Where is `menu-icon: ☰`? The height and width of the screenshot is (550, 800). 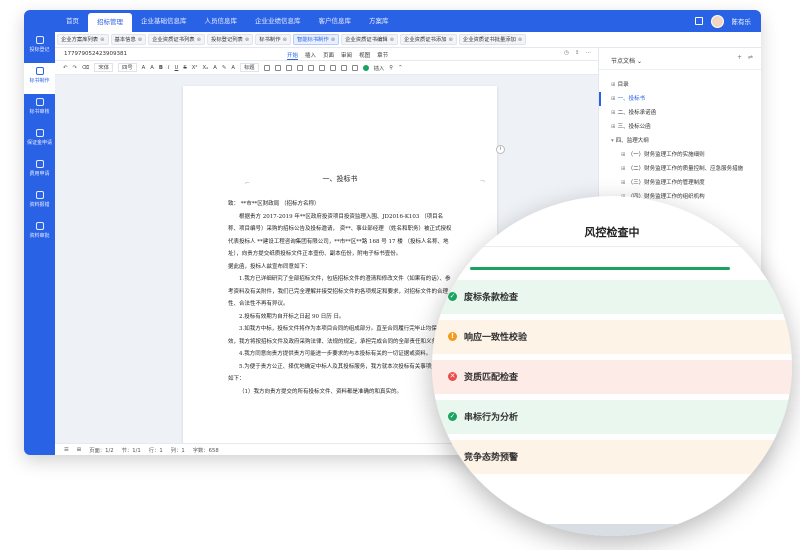 menu-icon: ☰ is located at coordinates (66, 450).